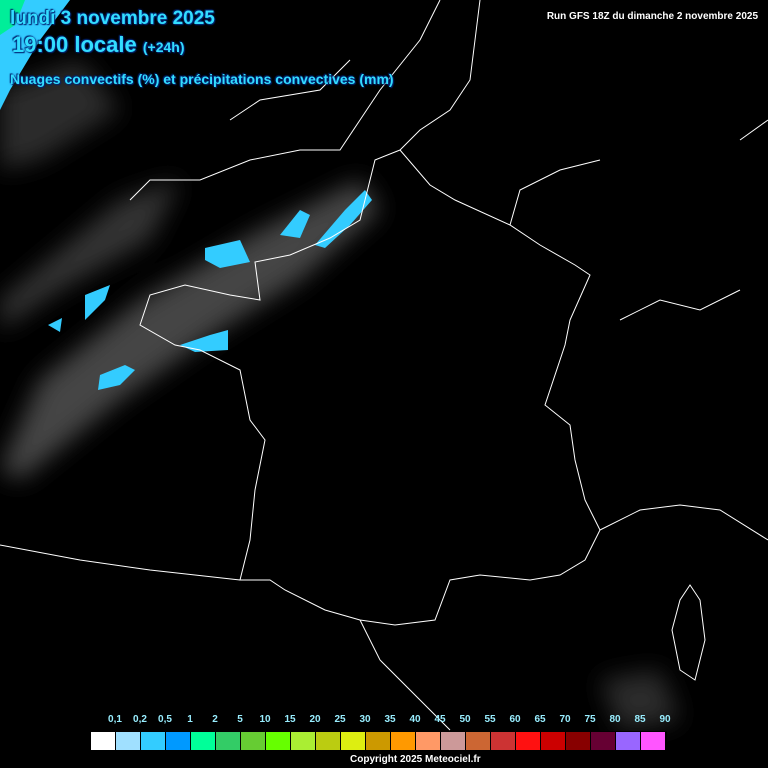 The height and width of the screenshot is (768, 768). I want to click on legend-label: 70, so click(565, 719).